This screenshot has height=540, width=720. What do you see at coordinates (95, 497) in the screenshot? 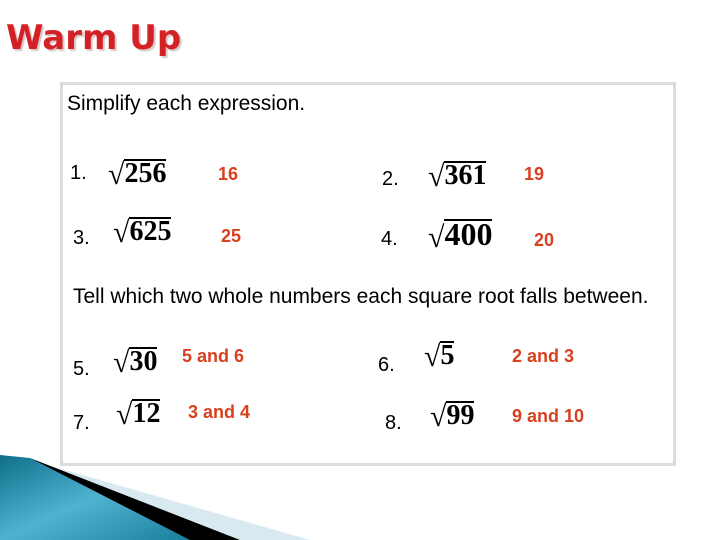
I see `swoosh-teal` at bounding box center [95, 497].